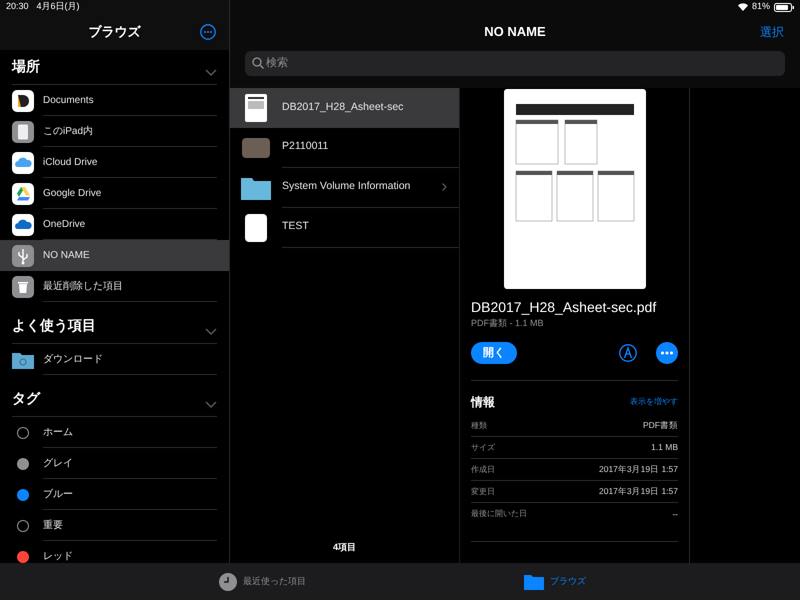 This screenshot has width=800, height=600. I want to click on chevron-right-icon, so click(444, 187).